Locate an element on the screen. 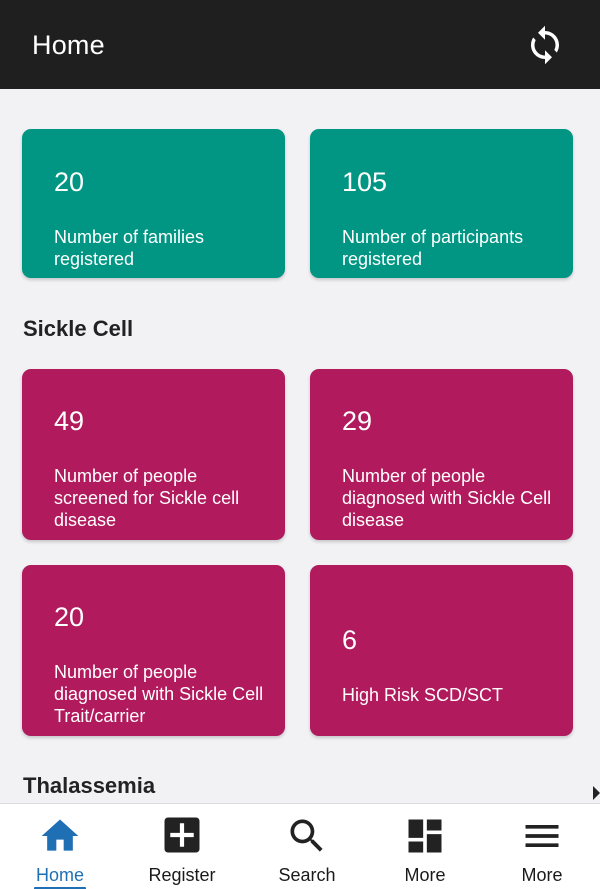 This screenshot has width=600, height=889. bottom-navigation: Home Register Search More More is located at coordinates (300, 846).